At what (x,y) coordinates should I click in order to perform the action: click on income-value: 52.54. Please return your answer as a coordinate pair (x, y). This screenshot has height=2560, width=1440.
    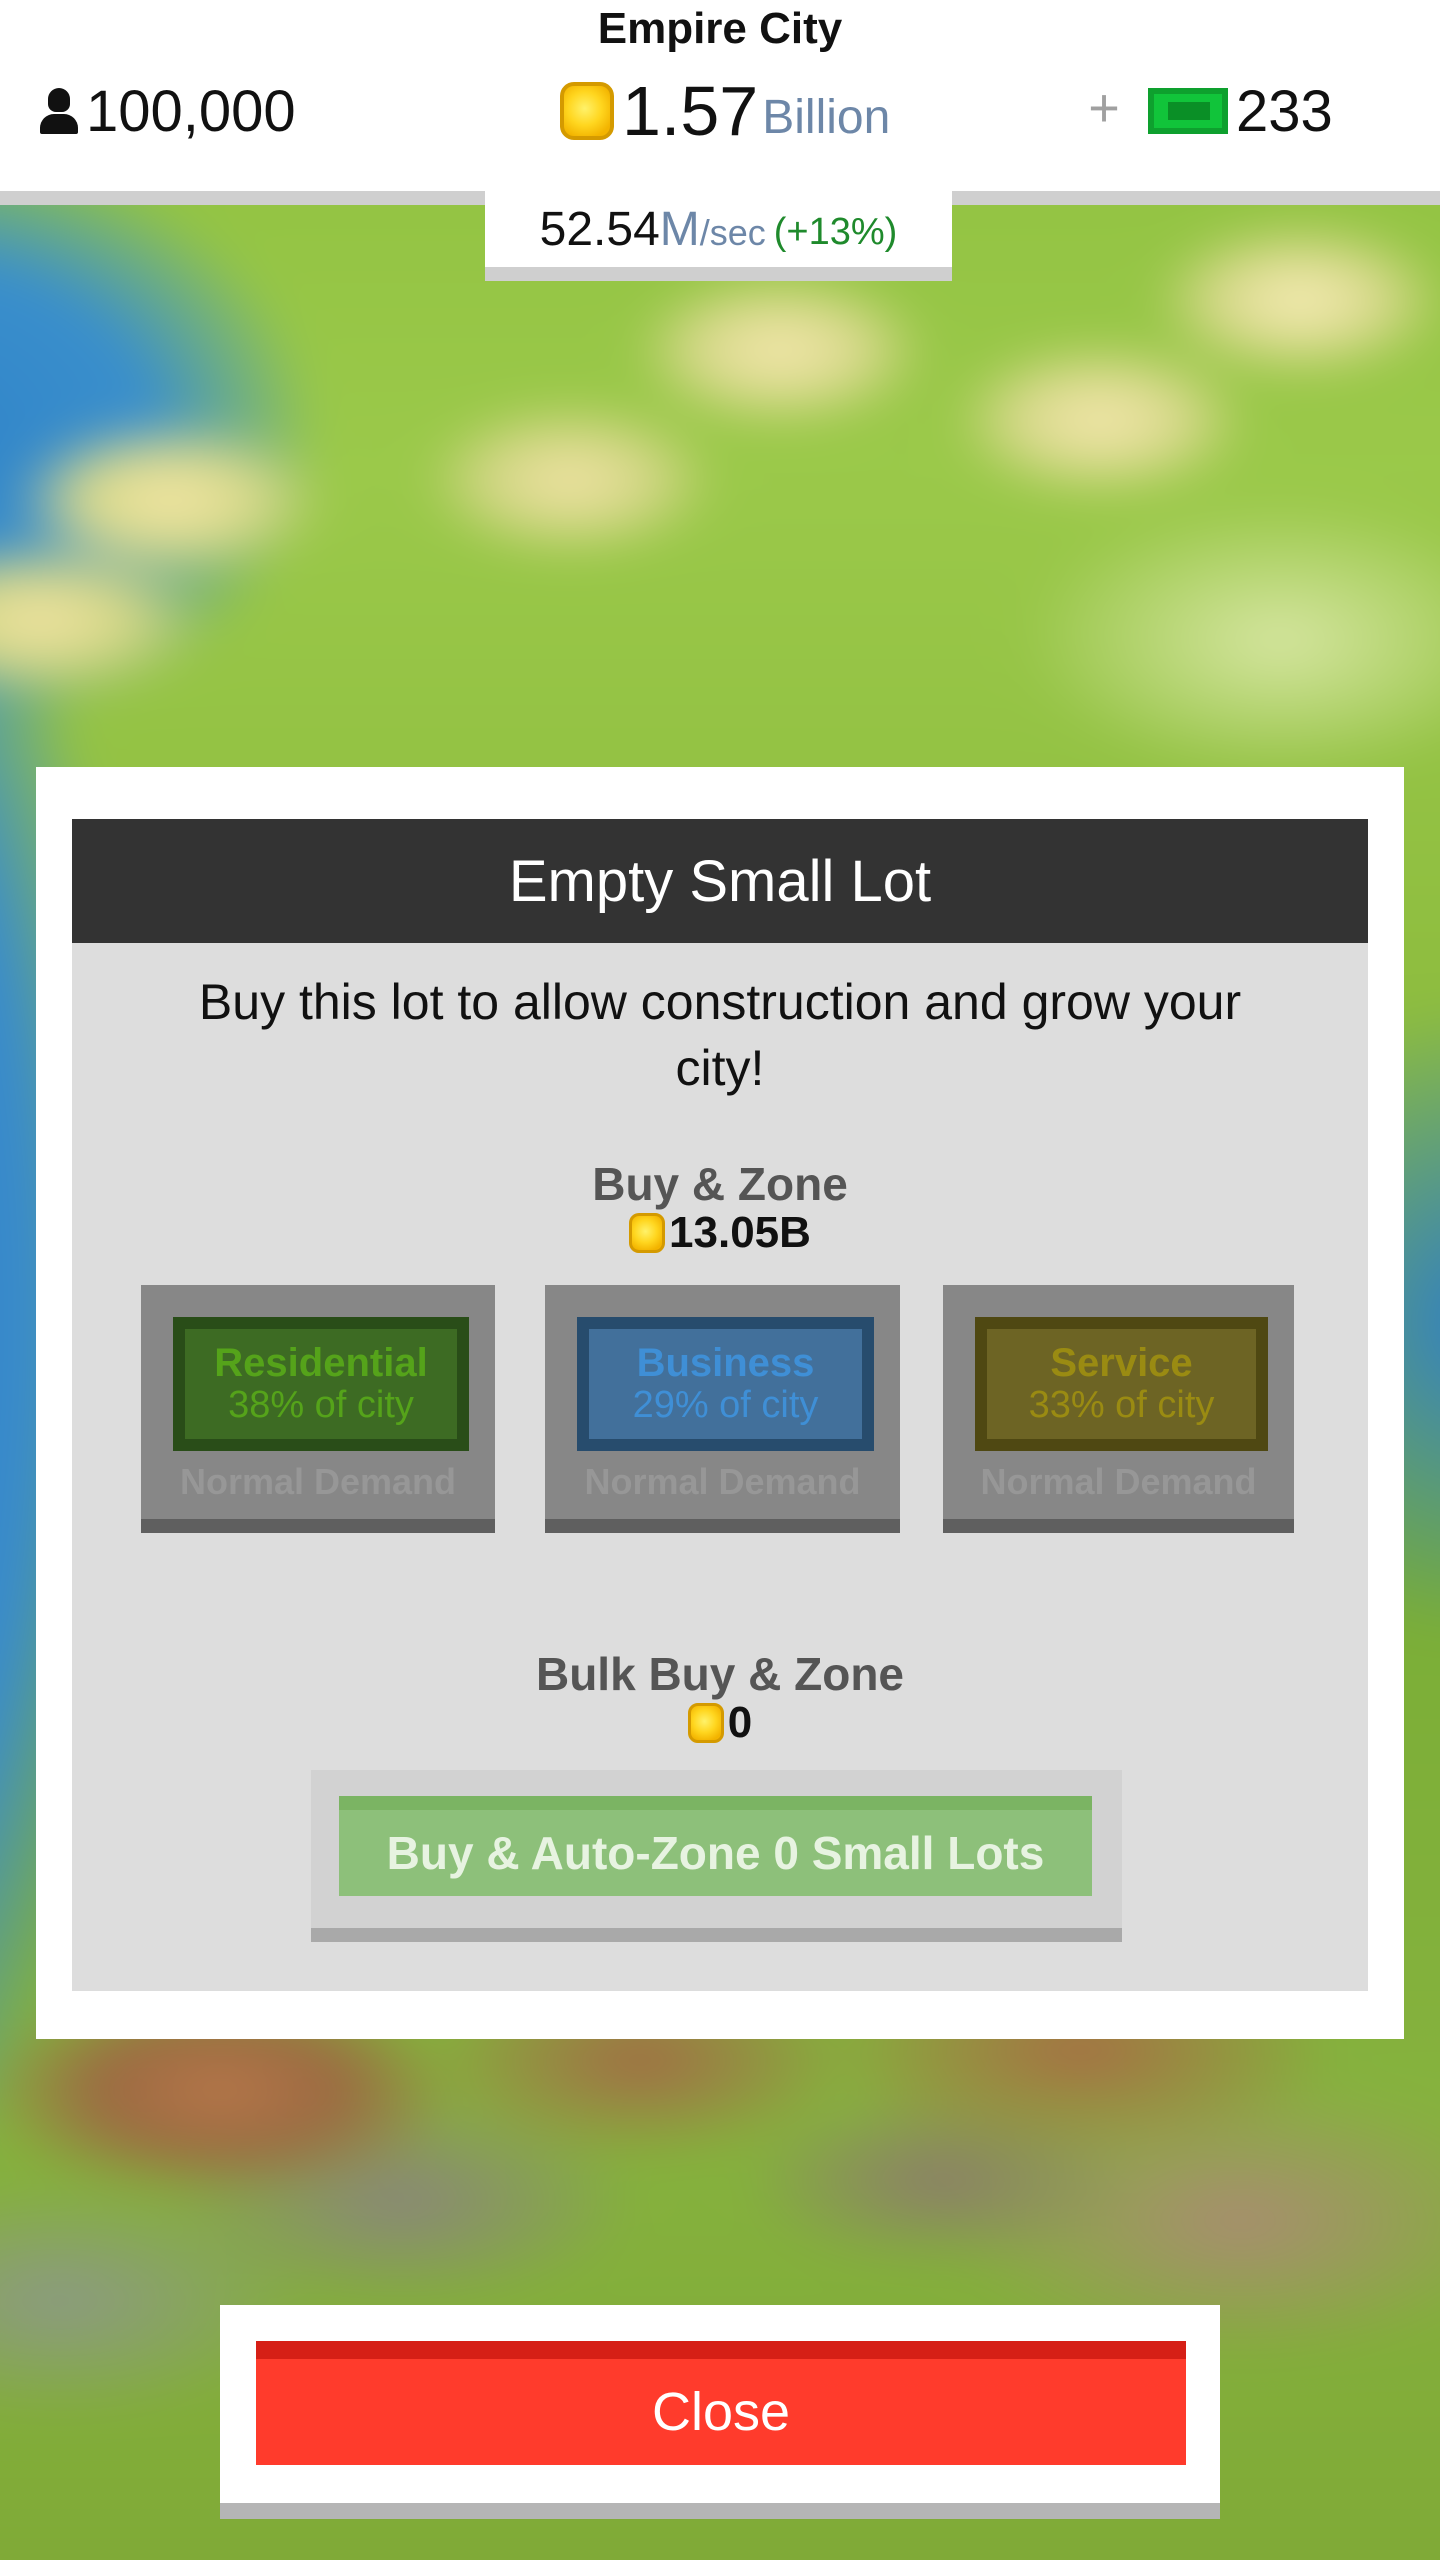
    Looking at the image, I should click on (599, 229).